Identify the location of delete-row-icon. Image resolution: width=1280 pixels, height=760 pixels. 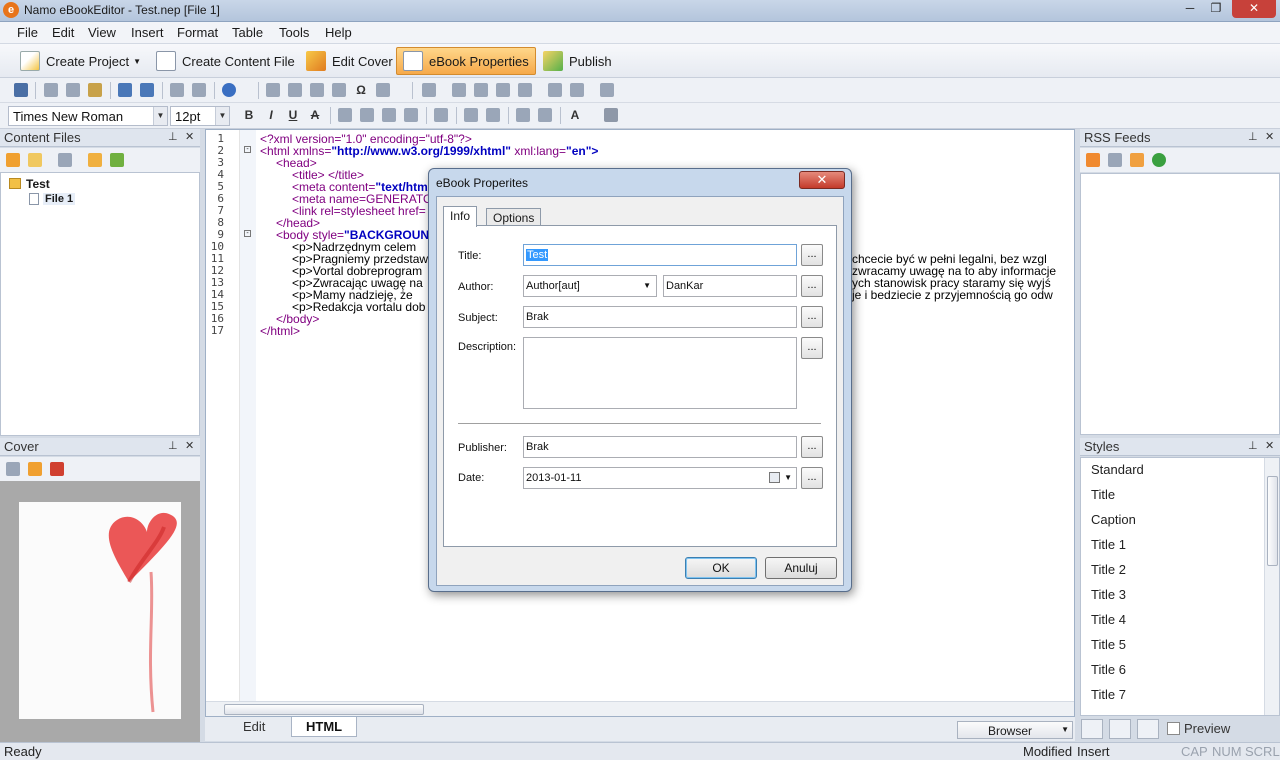
(503, 90).